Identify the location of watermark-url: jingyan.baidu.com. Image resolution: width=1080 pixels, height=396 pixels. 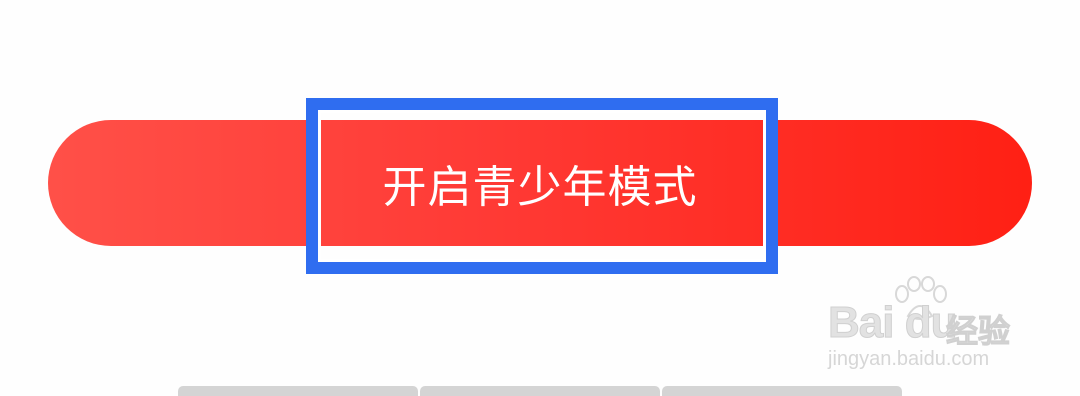
(909, 359).